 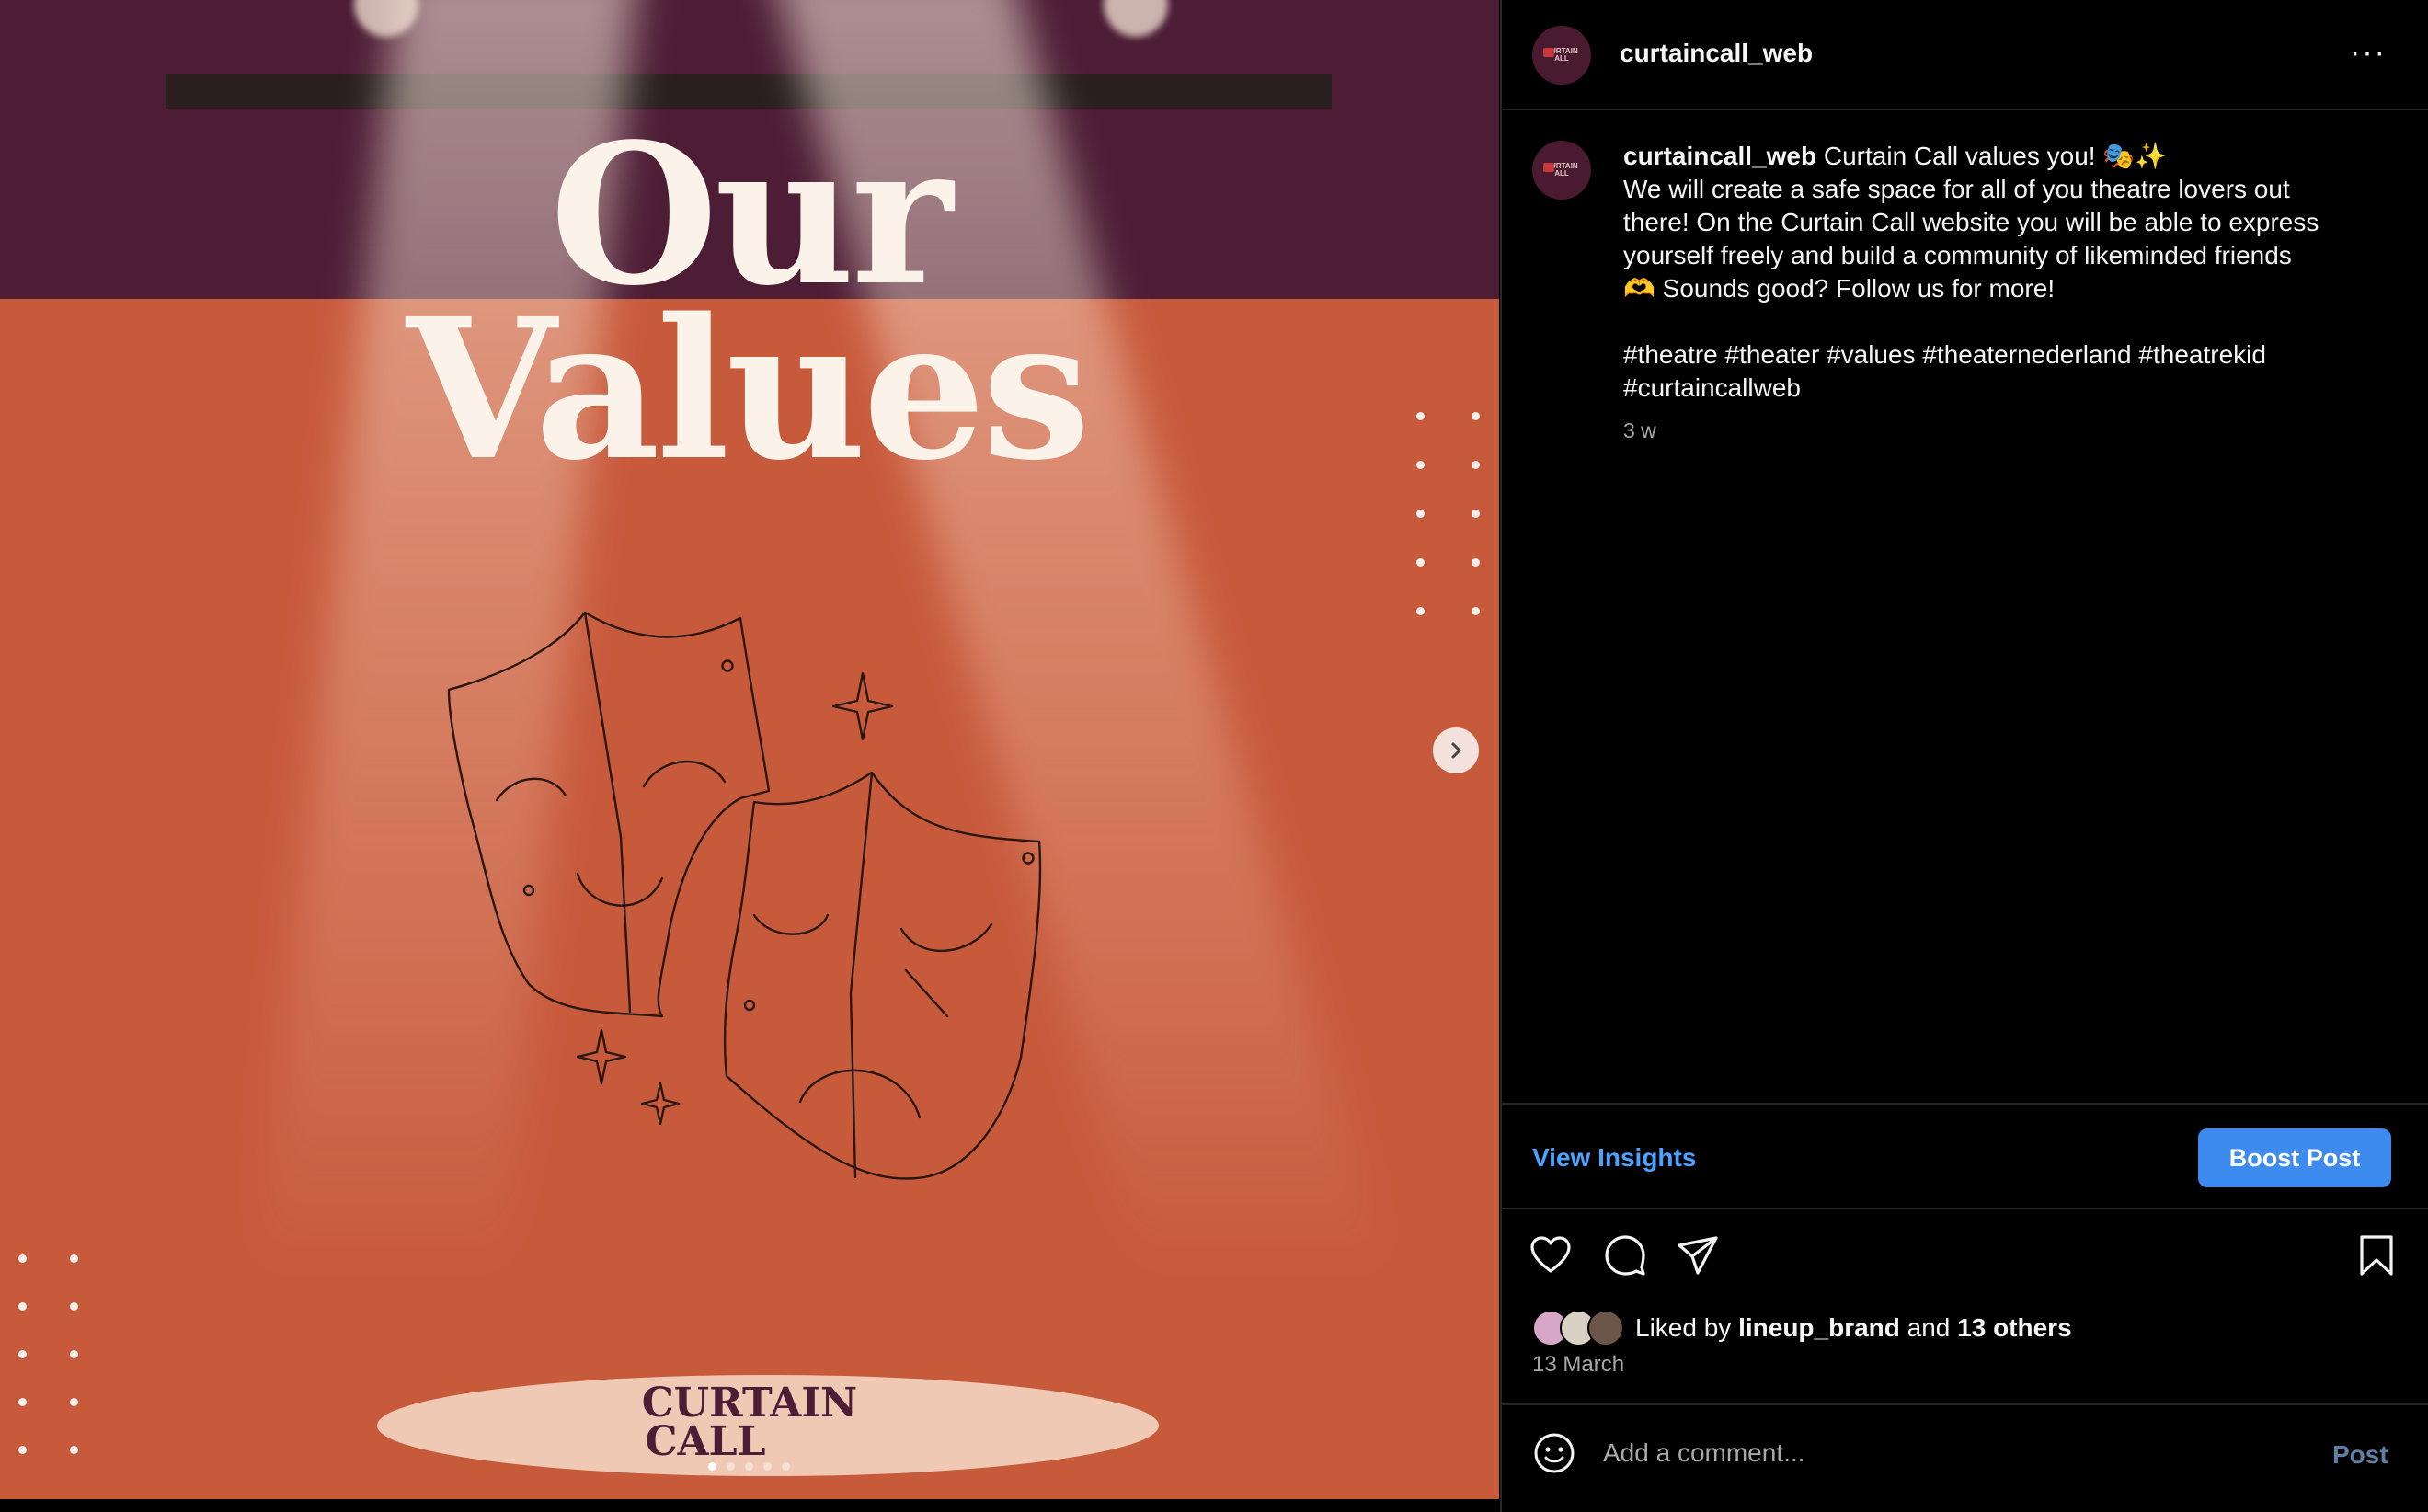 I want to click on comment-icon, so click(x=1625, y=1255).